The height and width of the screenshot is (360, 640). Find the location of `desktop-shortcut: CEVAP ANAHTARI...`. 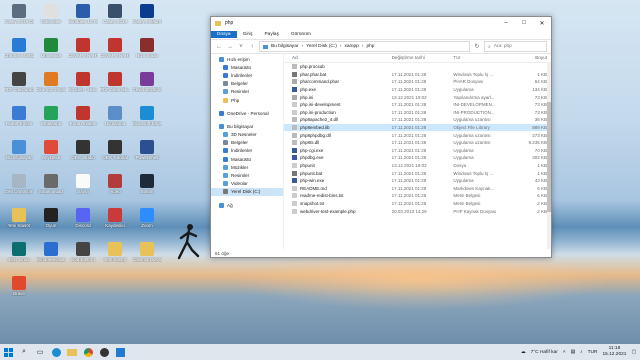

desktop-shortcut: CEVAP ANAHTARI... is located at coordinates (115, 48).